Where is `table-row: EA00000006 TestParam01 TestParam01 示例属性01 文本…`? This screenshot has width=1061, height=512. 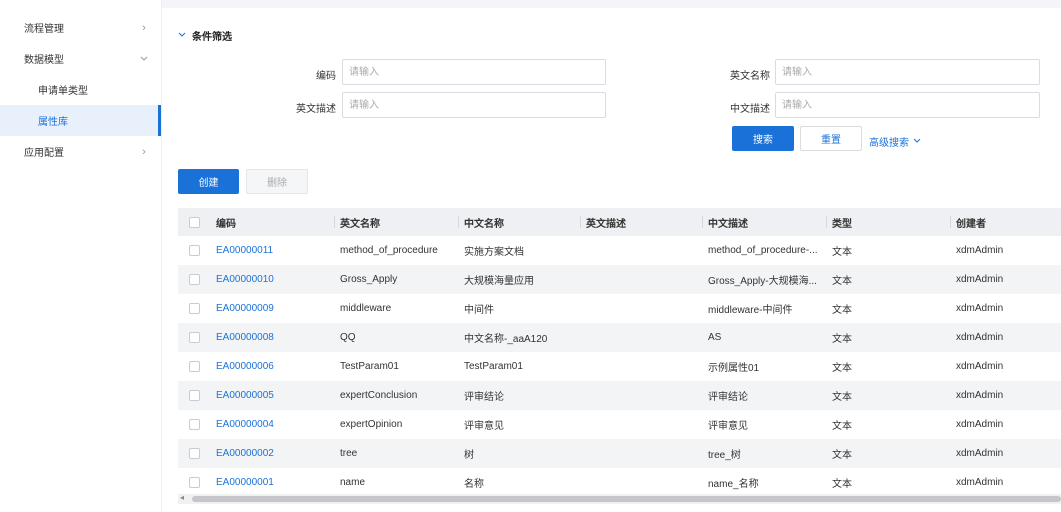 table-row: EA00000006 TestParam01 TestParam01 示例属性01 文本… is located at coordinates (619, 366).